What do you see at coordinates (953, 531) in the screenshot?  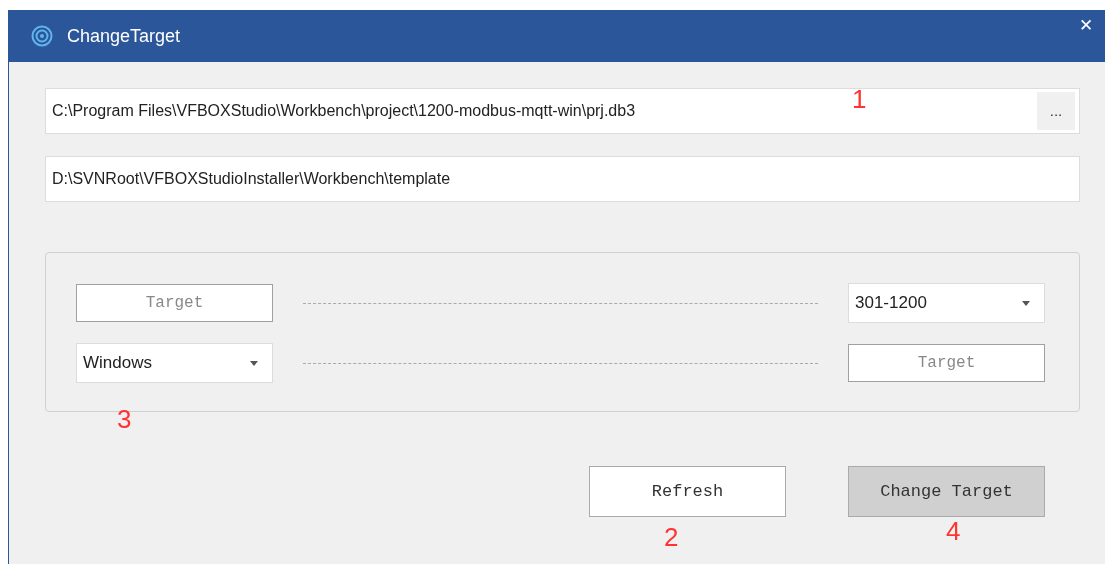 I see `annotation-number: 4` at bounding box center [953, 531].